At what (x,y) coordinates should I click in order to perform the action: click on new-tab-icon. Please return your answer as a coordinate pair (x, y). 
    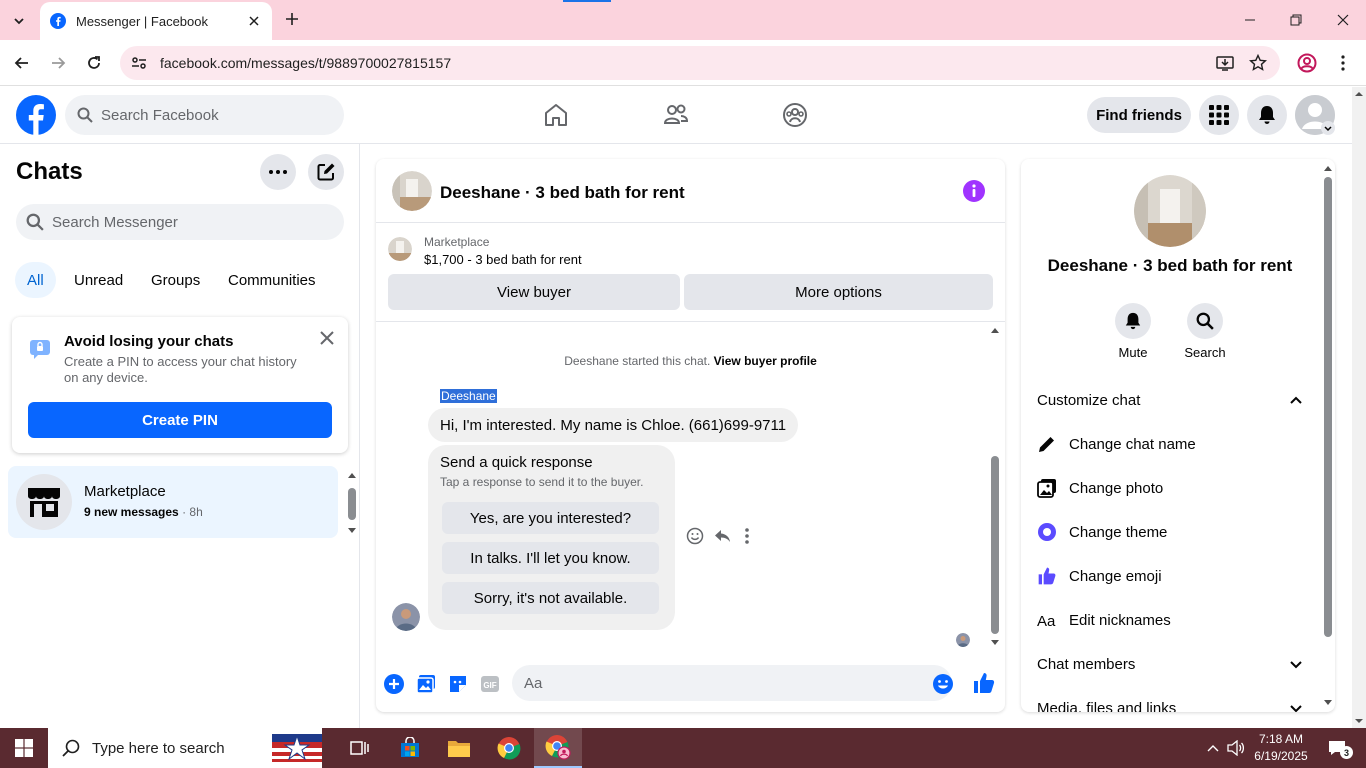
    Looking at the image, I should click on (292, 19).